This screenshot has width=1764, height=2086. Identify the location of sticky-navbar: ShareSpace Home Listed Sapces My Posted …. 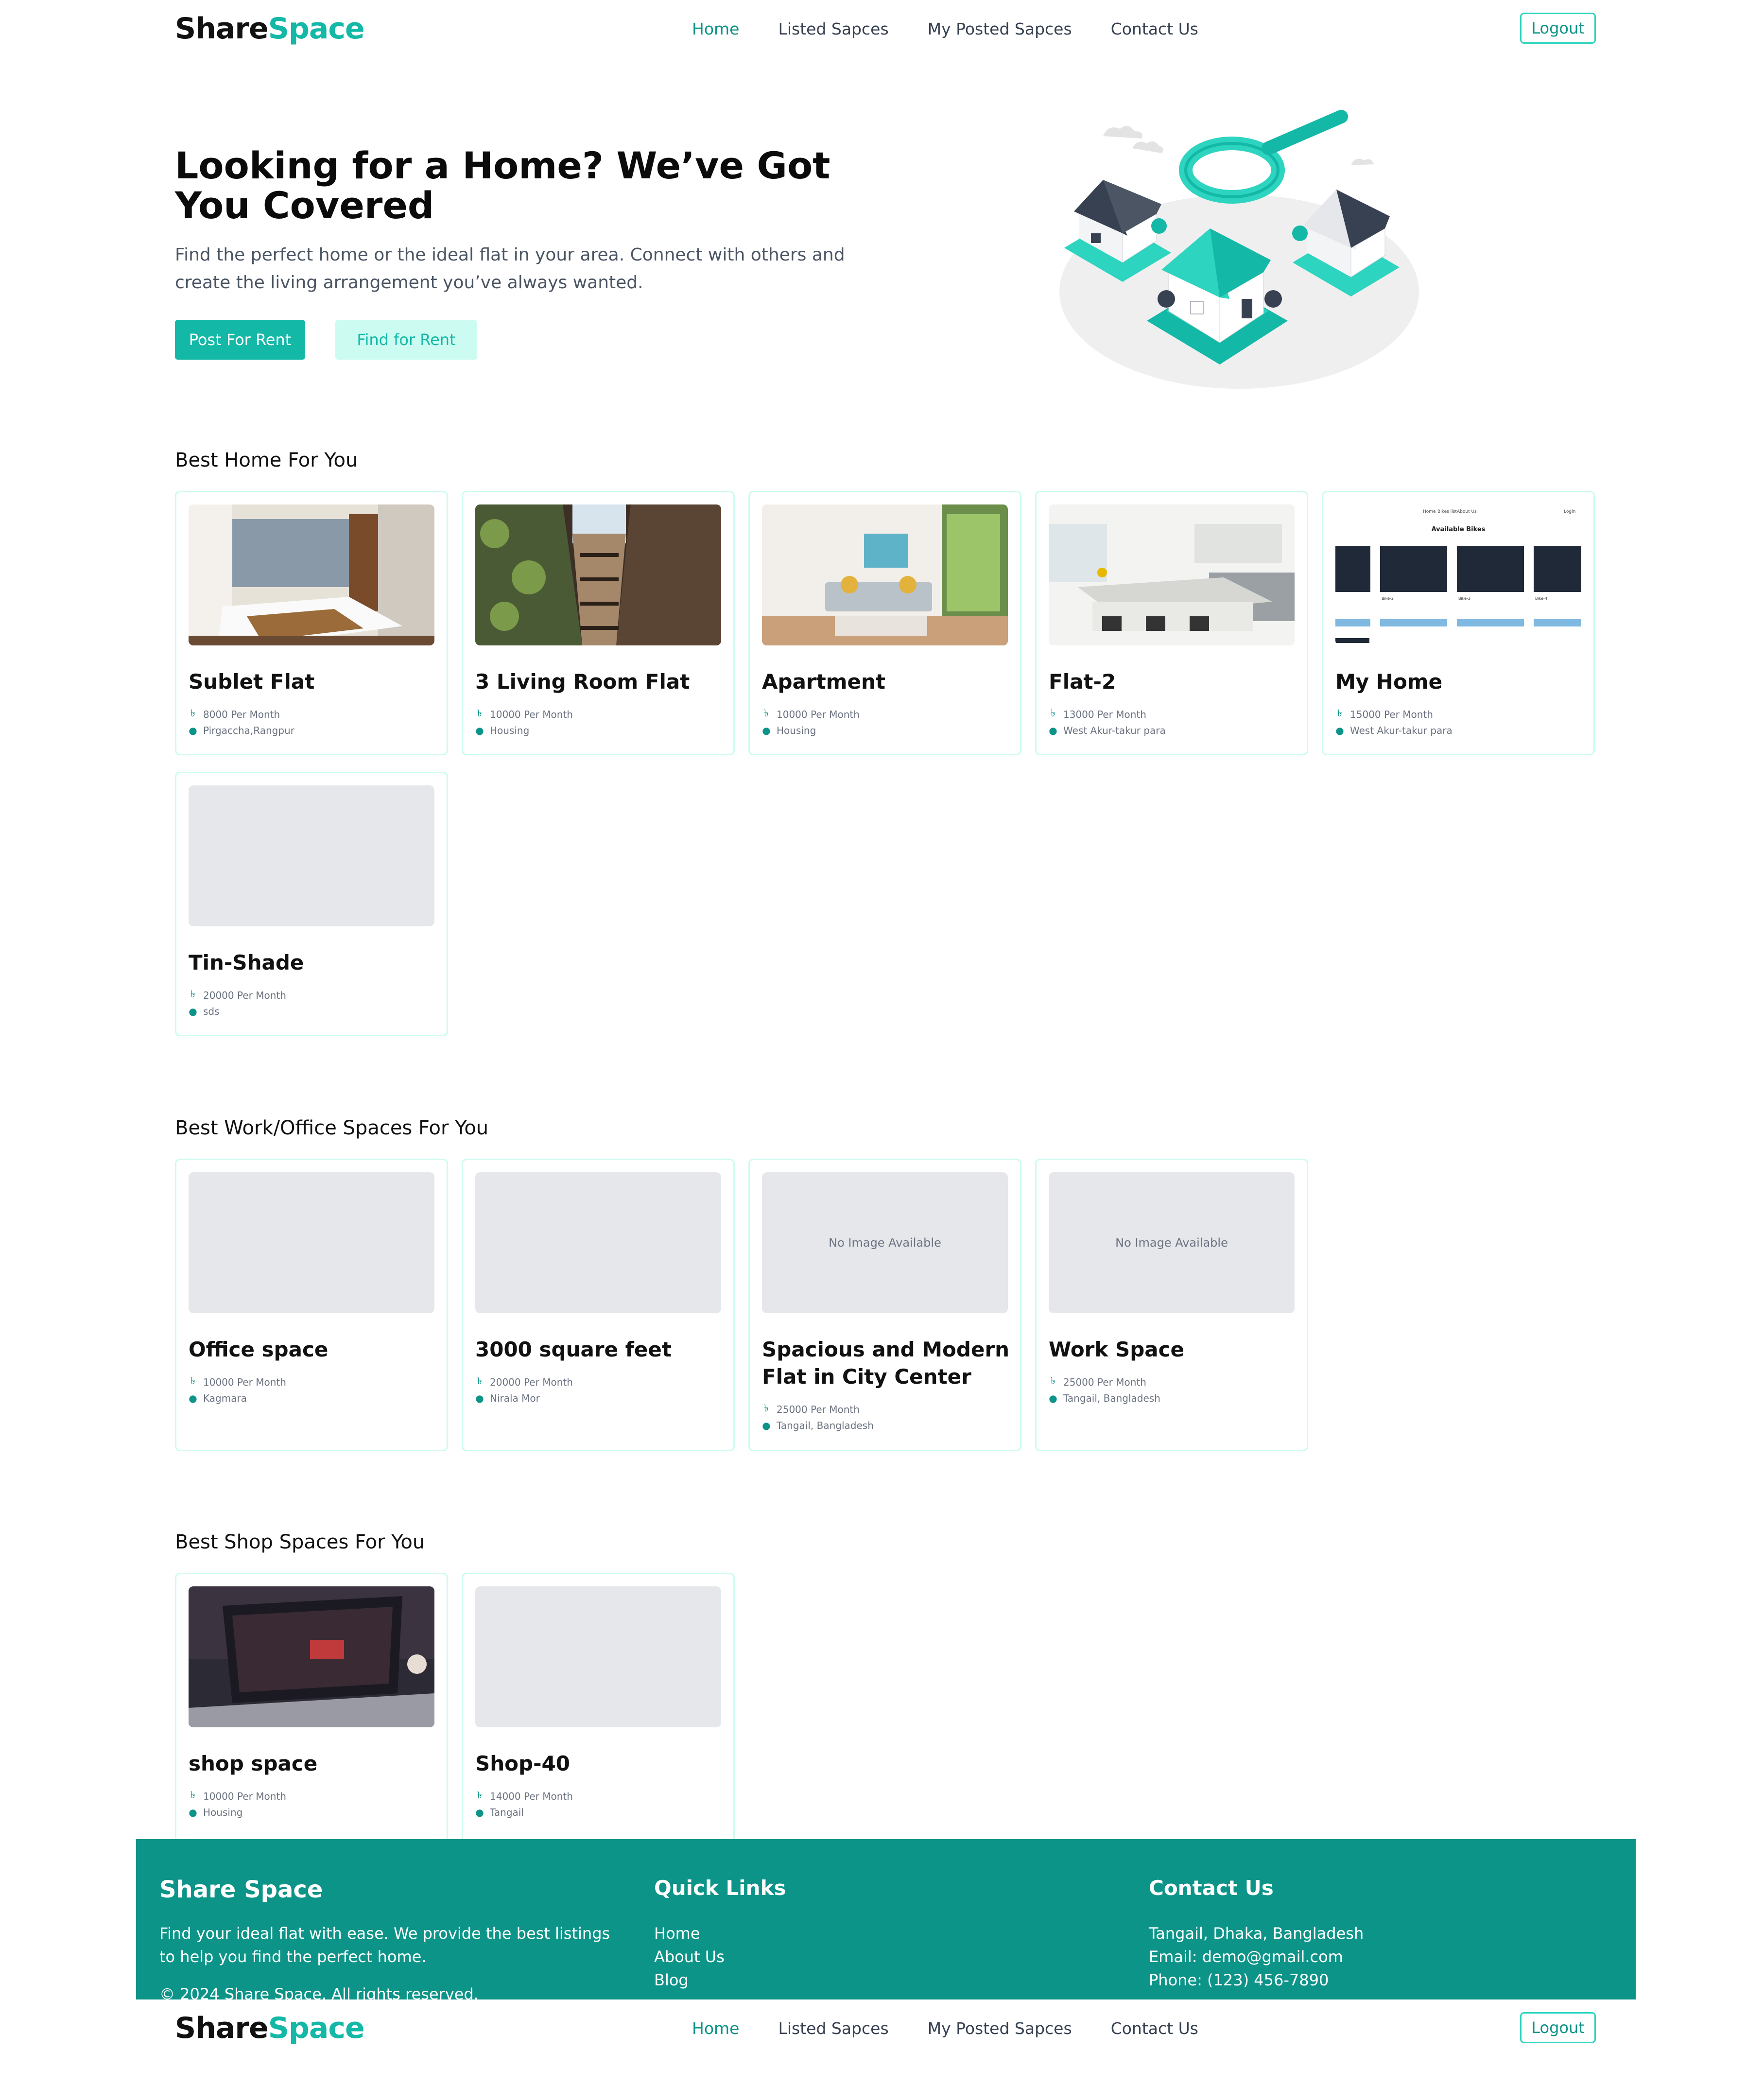
(882, 2042).